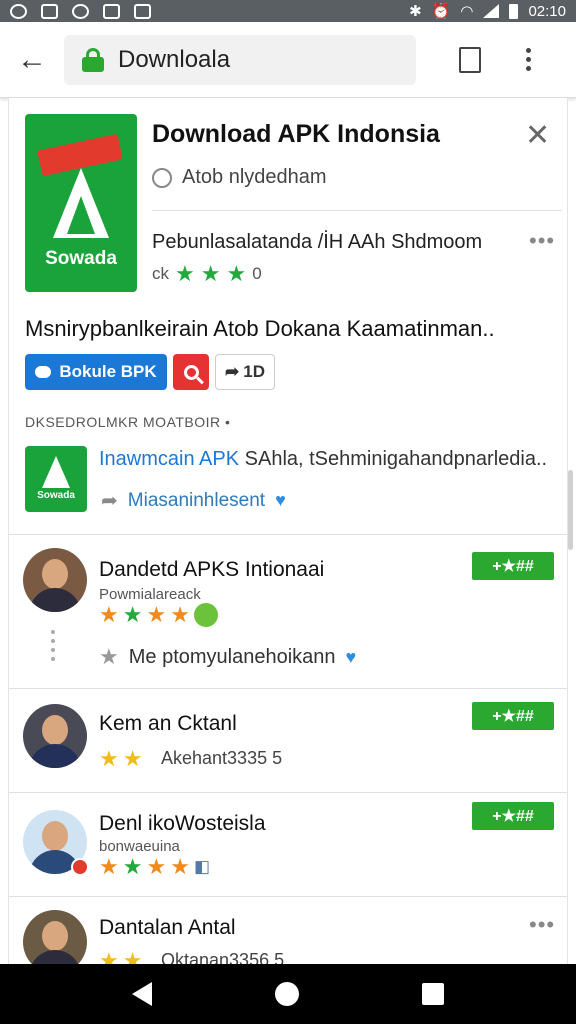  What do you see at coordinates (212, 569) in the screenshot?
I see `review-title: Dandetd APKS Intionaai` at bounding box center [212, 569].